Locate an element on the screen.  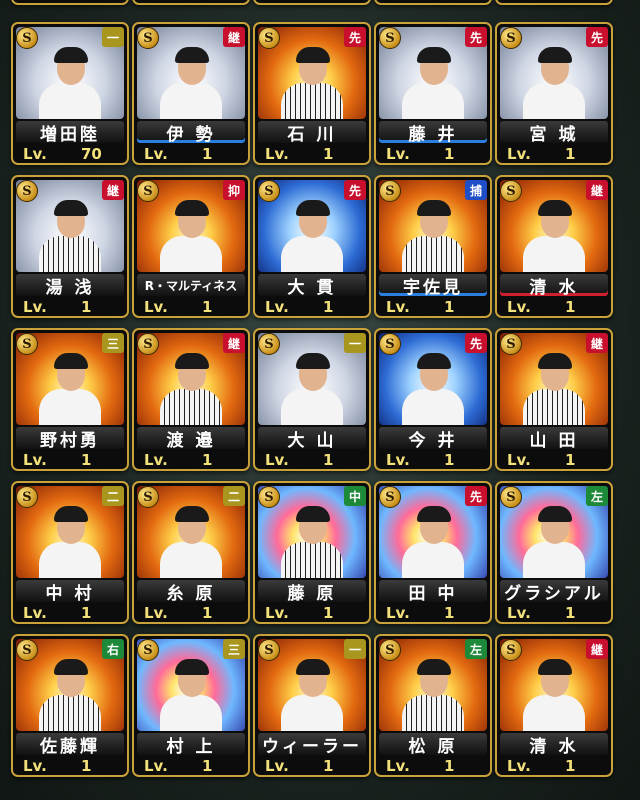
player-name: ウィーラー is located at coordinates (312, 744).